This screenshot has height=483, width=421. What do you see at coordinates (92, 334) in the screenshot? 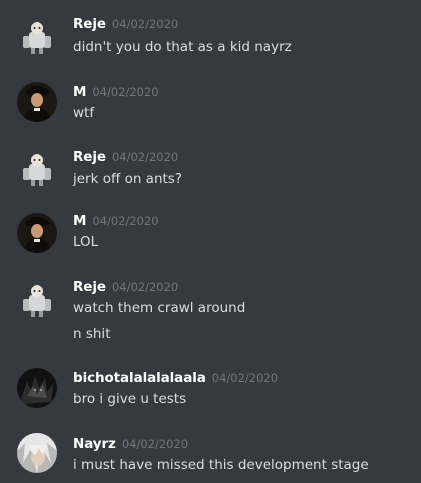
I see `message-text: n shit` at bounding box center [92, 334].